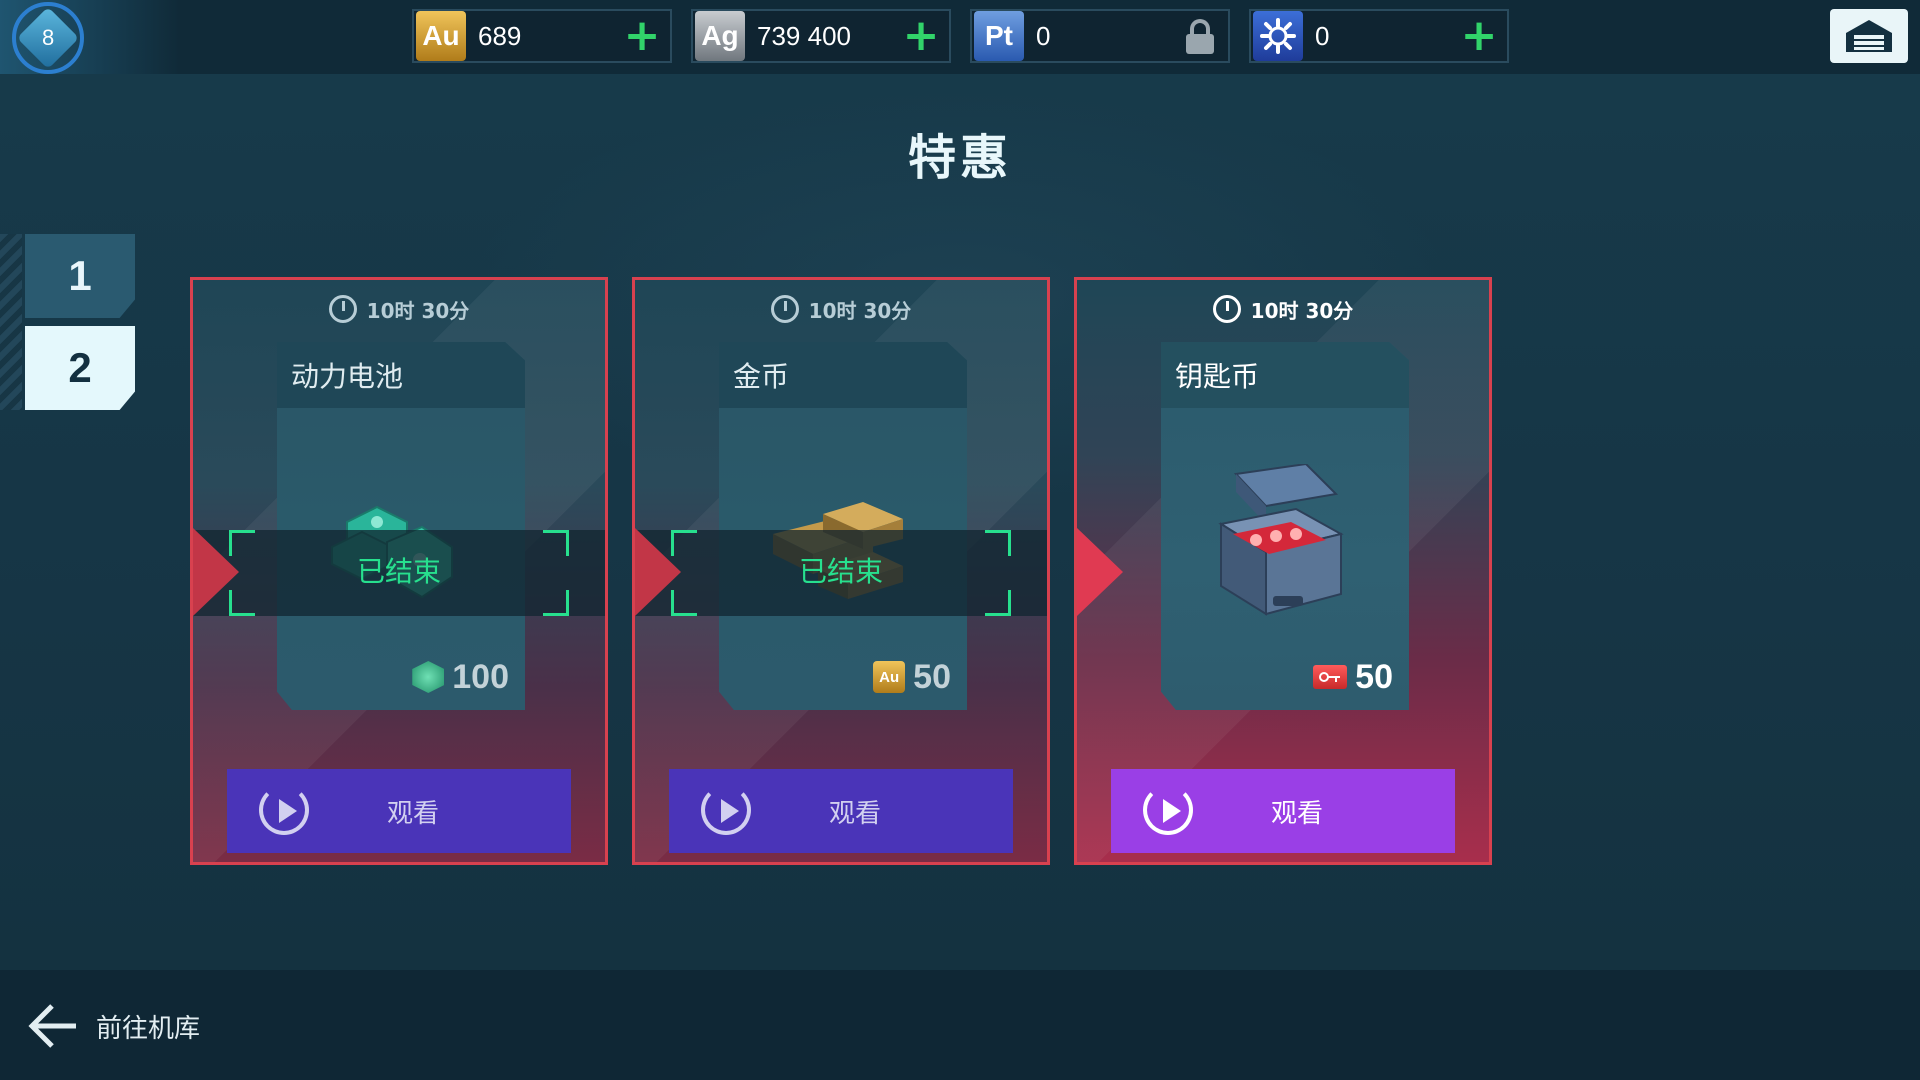 This screenshot has width=1920, height=1080. Describe the element at coordinates (912, 677) in the screenshot. I see `item-price: Au 50` at that location.